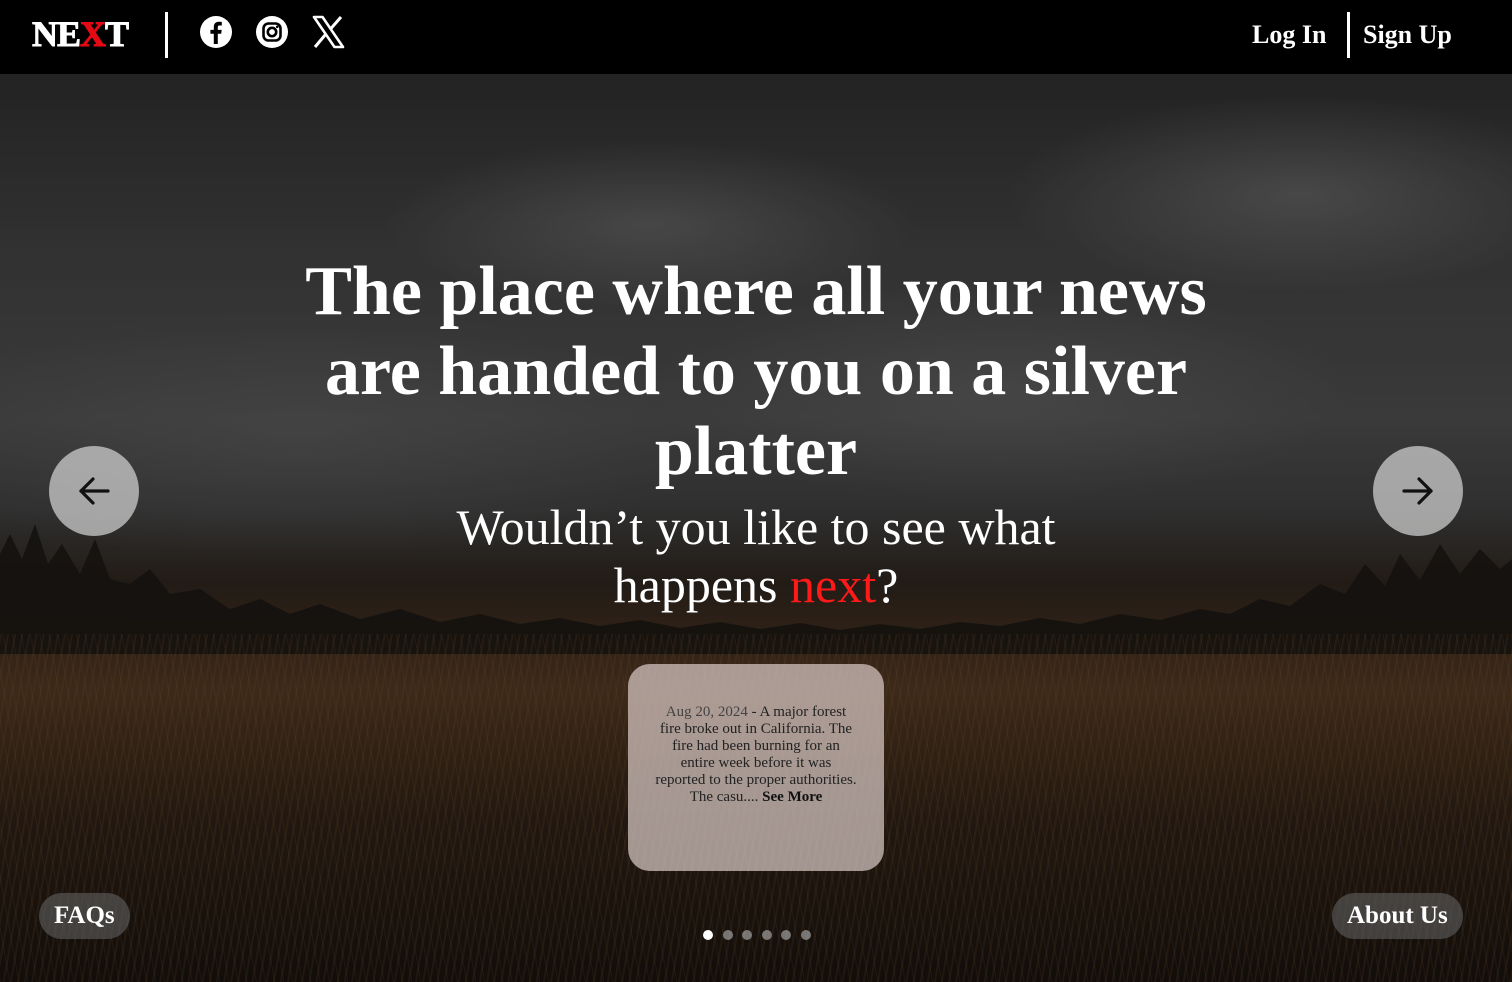 The width and height of the screenshot is (1512, 982). Describe the element at coordinates (1407, 35) in the screenshot. I see `signup-button: Sign Up` at that location.